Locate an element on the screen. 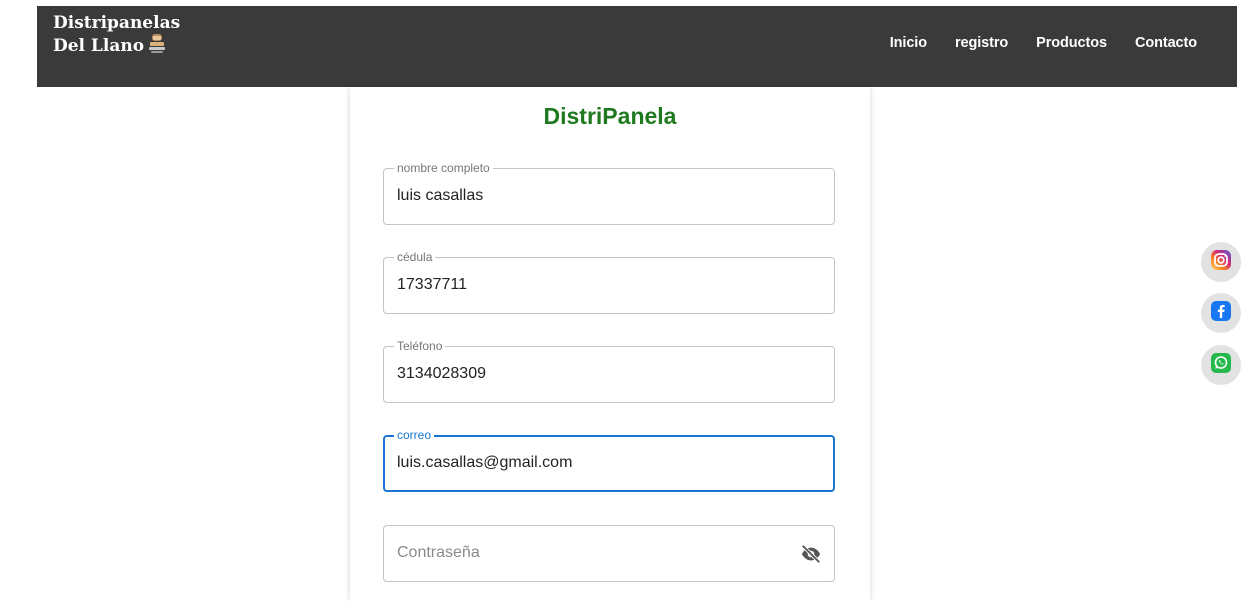 The width and height of the screenshot is (1255, 601). facebook-icon is located at coordinates (1221, 313).